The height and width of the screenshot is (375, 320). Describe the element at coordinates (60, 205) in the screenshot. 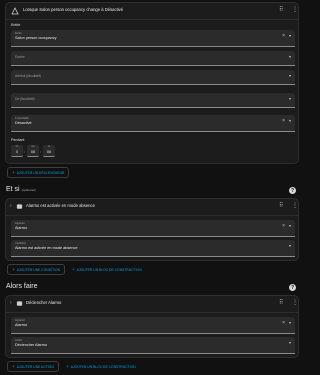

I see `condition-card-title: Alarmo est activée en mode absence` at that location.